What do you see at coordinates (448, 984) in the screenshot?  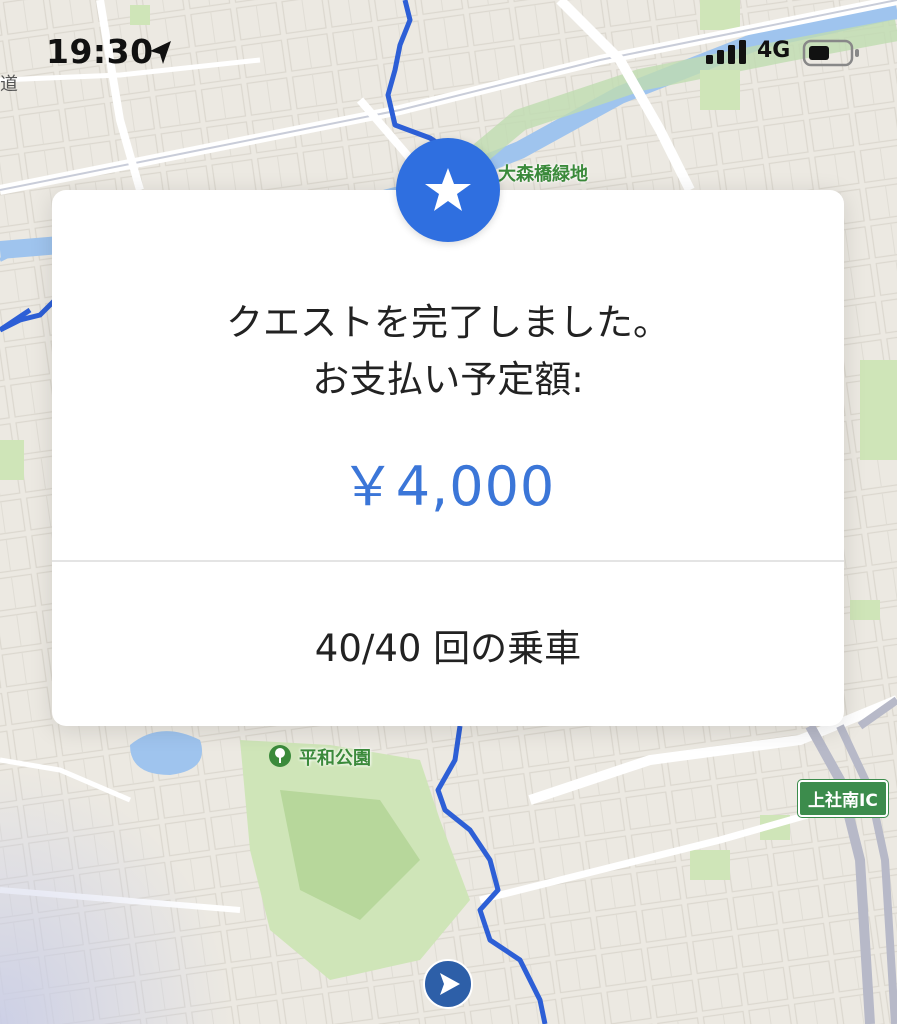 I see `current-location-arrow-icon` at bounding box center [448, 984].